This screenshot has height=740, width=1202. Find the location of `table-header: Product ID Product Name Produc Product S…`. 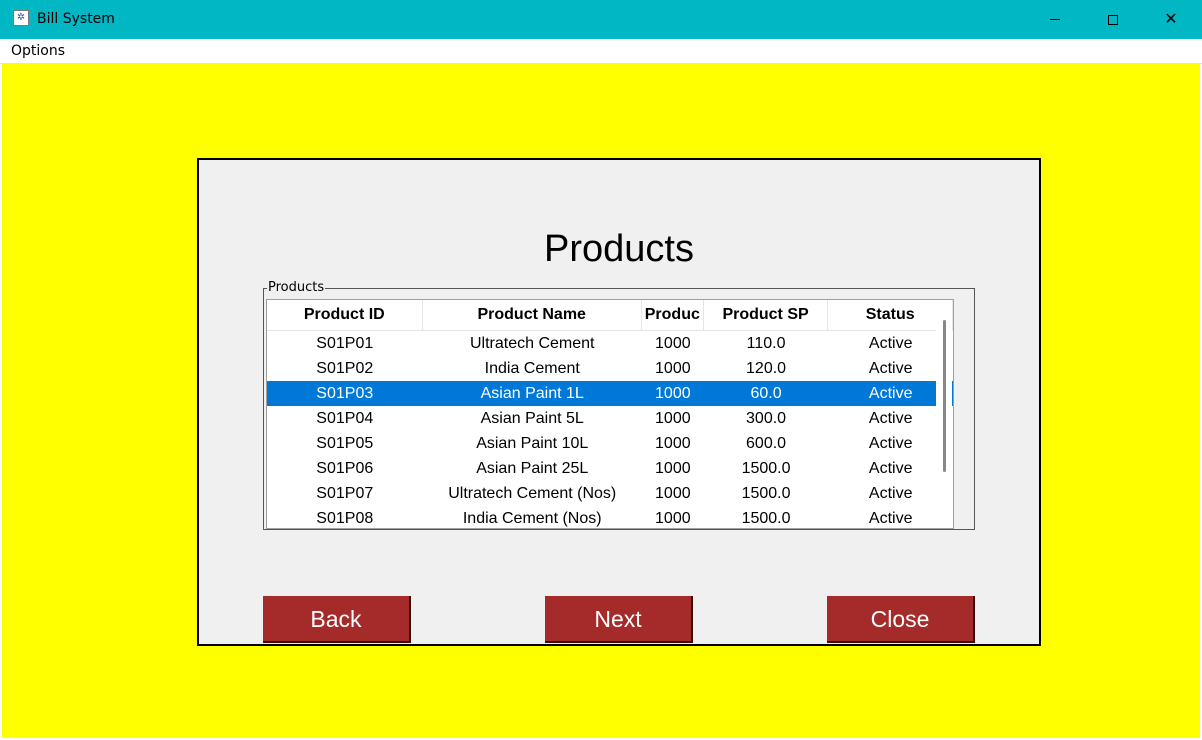

table-header: Product ID Product Name Produc Product S… is located at coordinates (610, 315).